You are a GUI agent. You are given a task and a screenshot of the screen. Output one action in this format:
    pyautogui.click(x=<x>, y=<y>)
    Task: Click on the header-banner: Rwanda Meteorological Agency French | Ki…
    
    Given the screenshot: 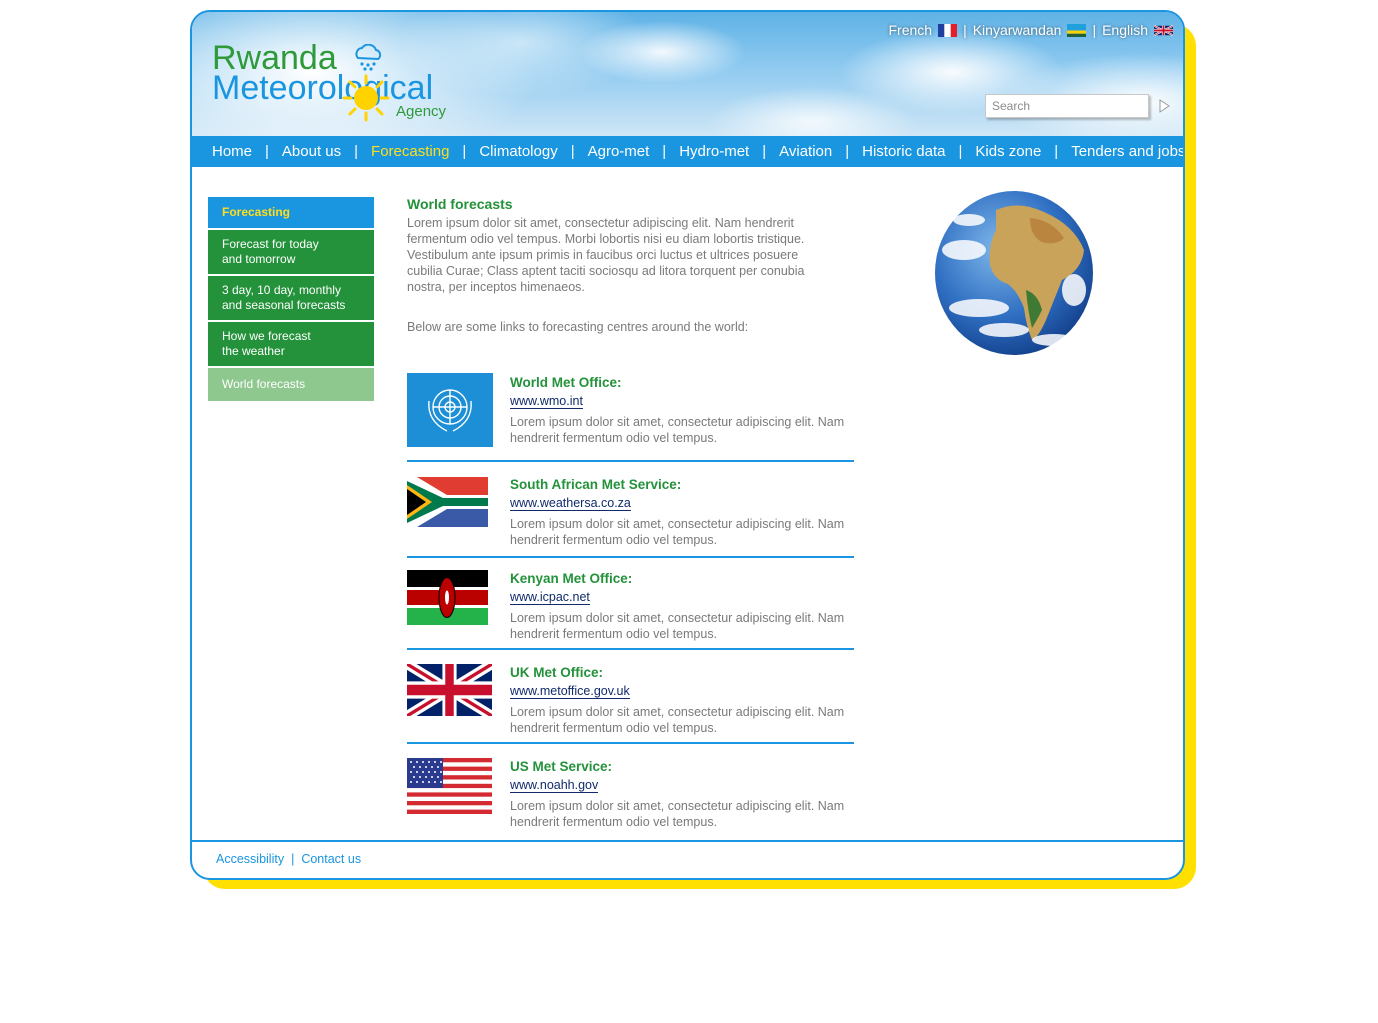 What is the action you would take?
    pyautogui.click(x=687, y=74)
    